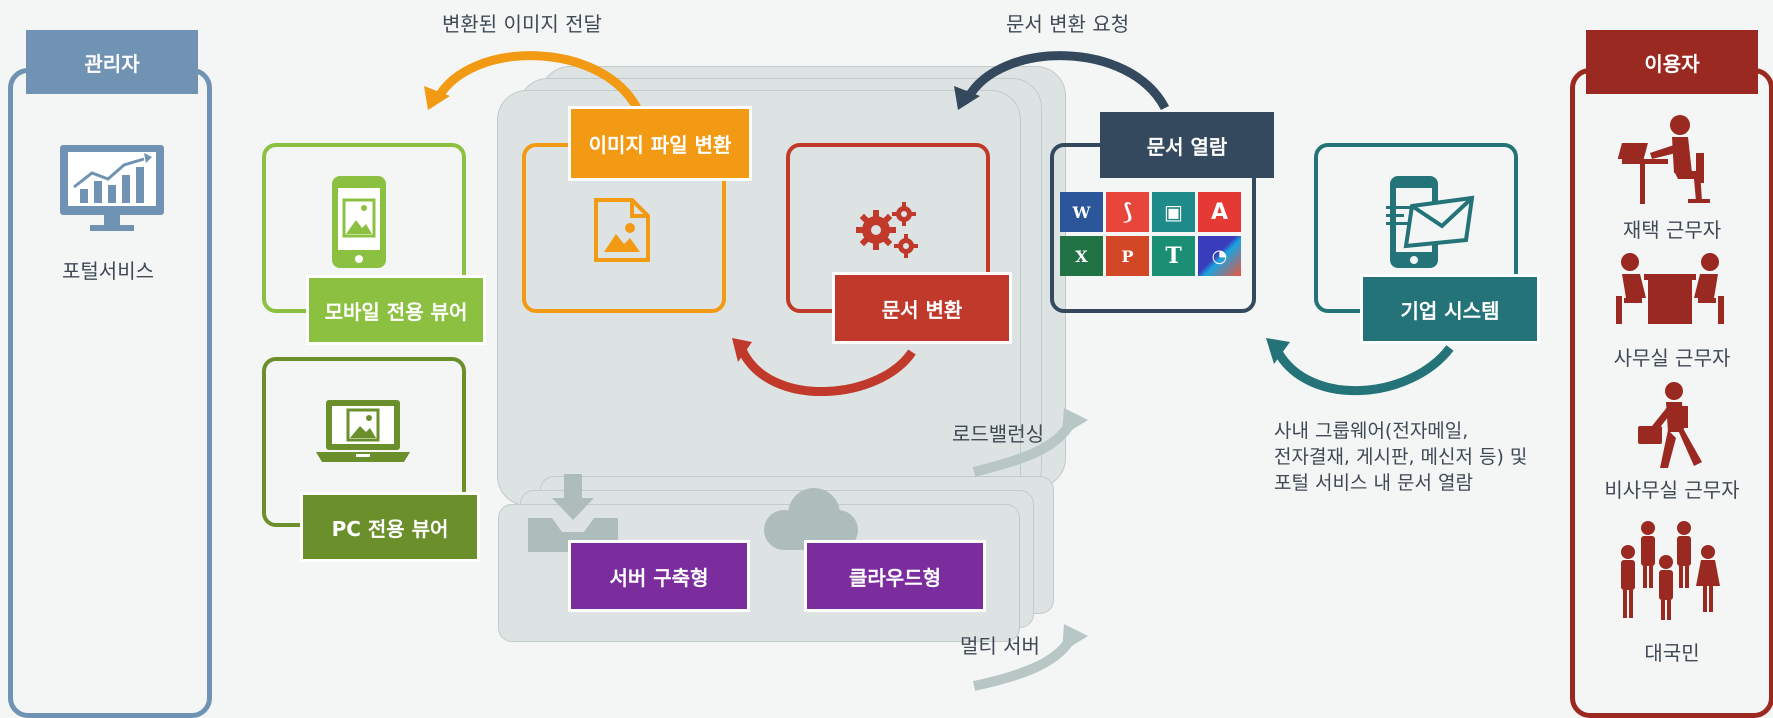 Image resolution: width=1773 pixels, height=718 pixels. What do you see at coordinates (1127, 212) in the screenshot?
I see `pdf-file-icon: ⟆` at bounding box center [1127, 212].